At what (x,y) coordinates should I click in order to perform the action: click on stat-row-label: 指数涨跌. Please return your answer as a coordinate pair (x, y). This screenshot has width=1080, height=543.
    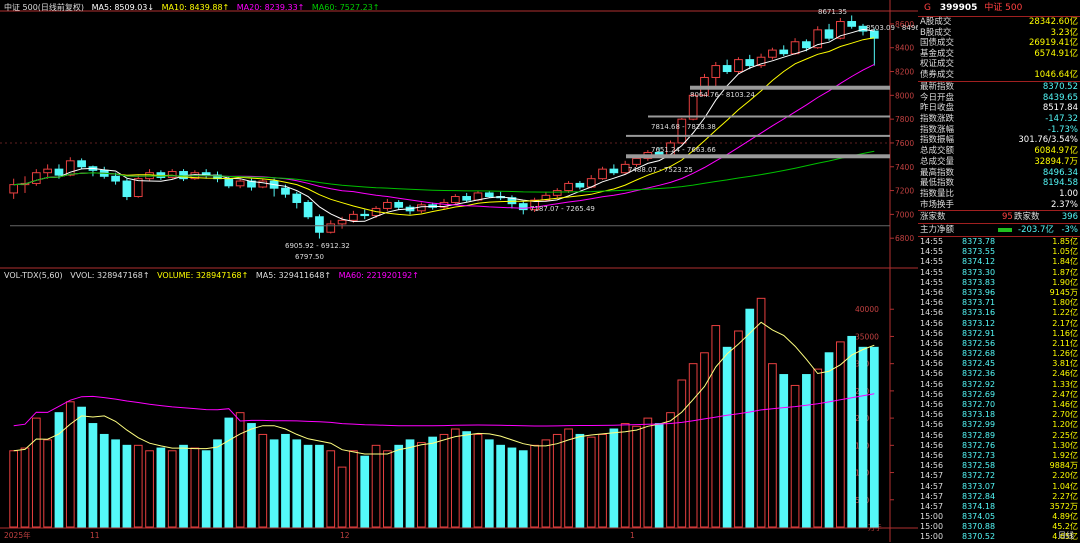
    Looking at the image, I should click on (937, 119).